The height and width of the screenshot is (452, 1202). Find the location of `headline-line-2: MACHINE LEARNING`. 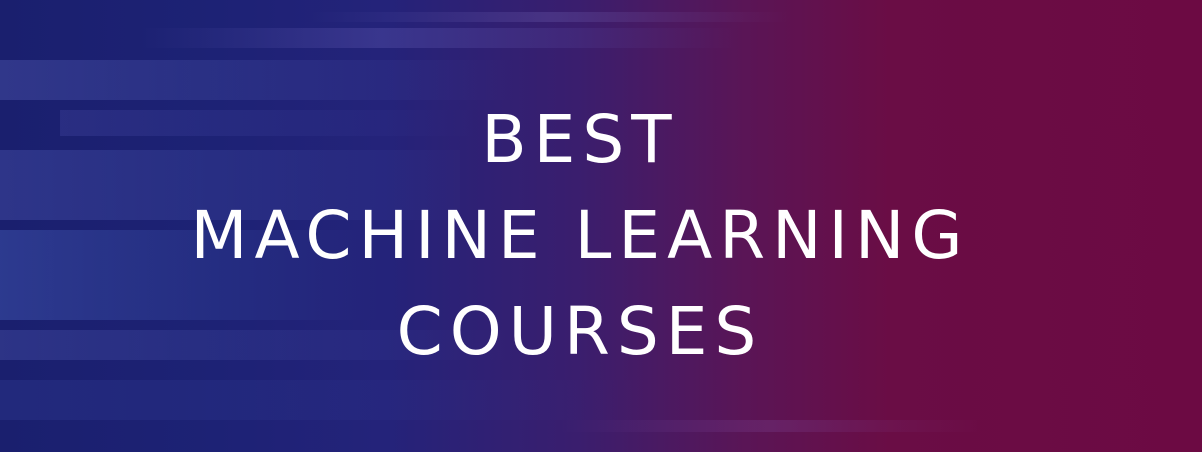

headline-line-2: MACHINE LEARNING is located at coordinates (580, 235).